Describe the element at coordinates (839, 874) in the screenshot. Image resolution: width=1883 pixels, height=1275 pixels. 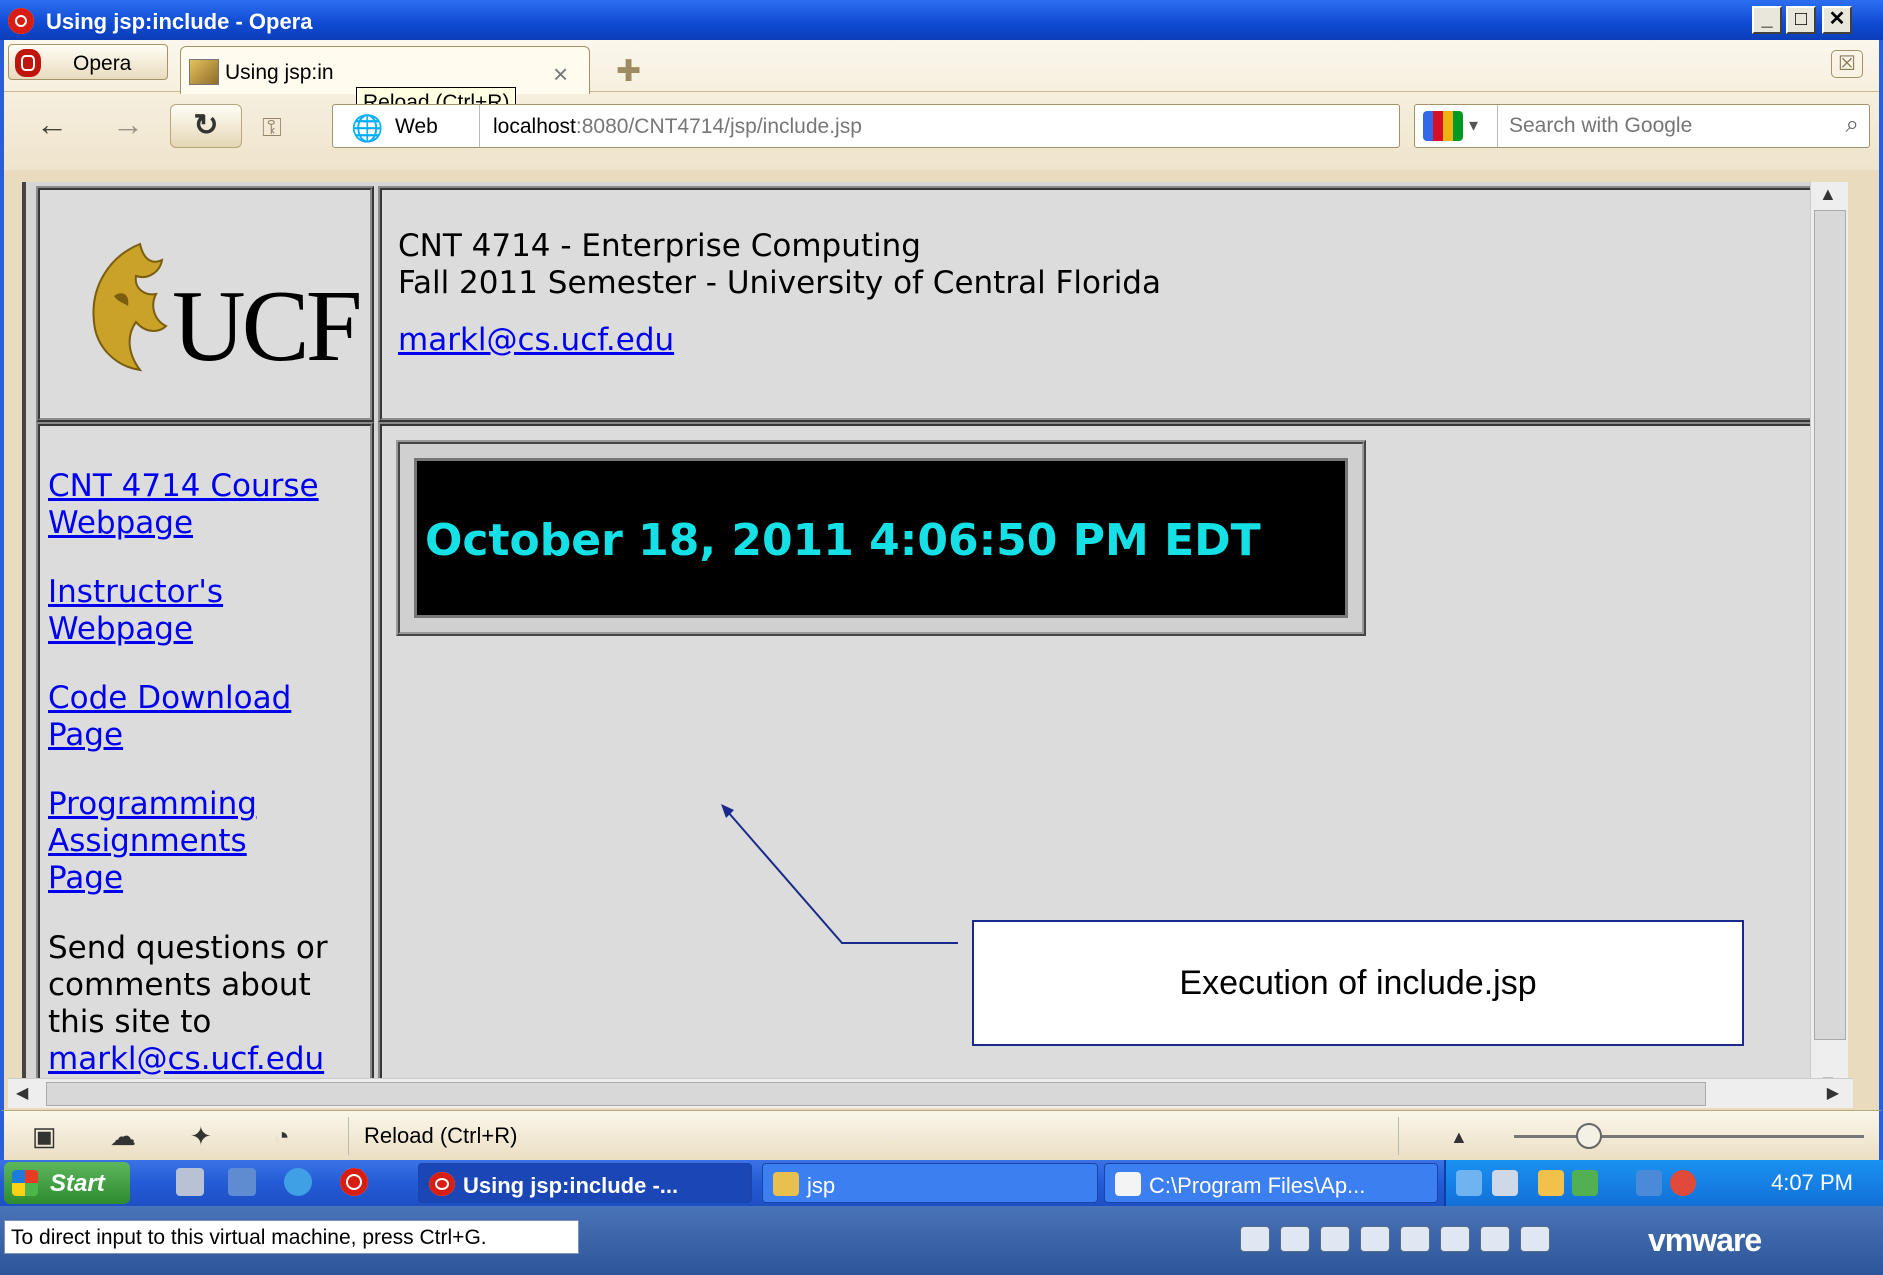
I see `annotation-arrow` at that location.